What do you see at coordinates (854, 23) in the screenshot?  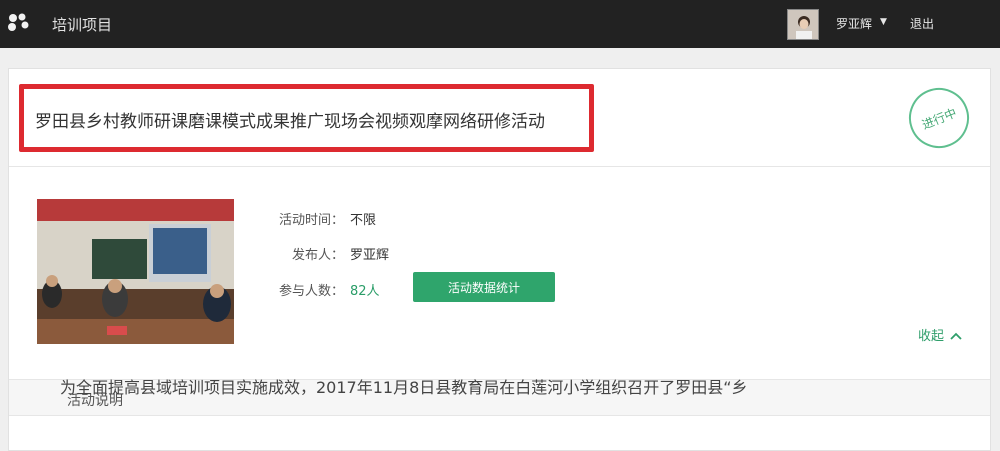 I see `user-name: 罗亚辉` at bounding box center [854, 23].